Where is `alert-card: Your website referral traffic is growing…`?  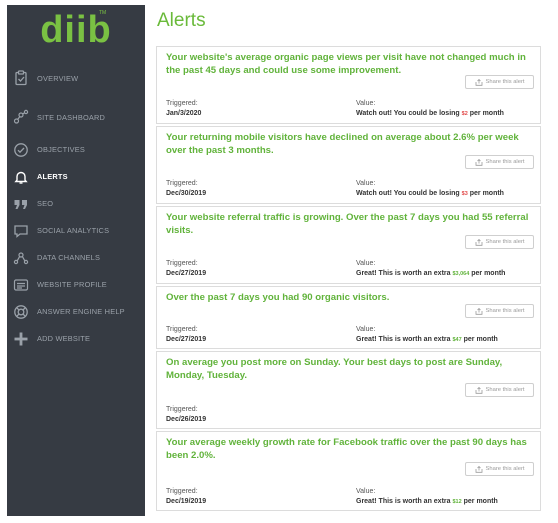
alert-card: Your website referral traffic is growing… is located at coordinates (348, 245).